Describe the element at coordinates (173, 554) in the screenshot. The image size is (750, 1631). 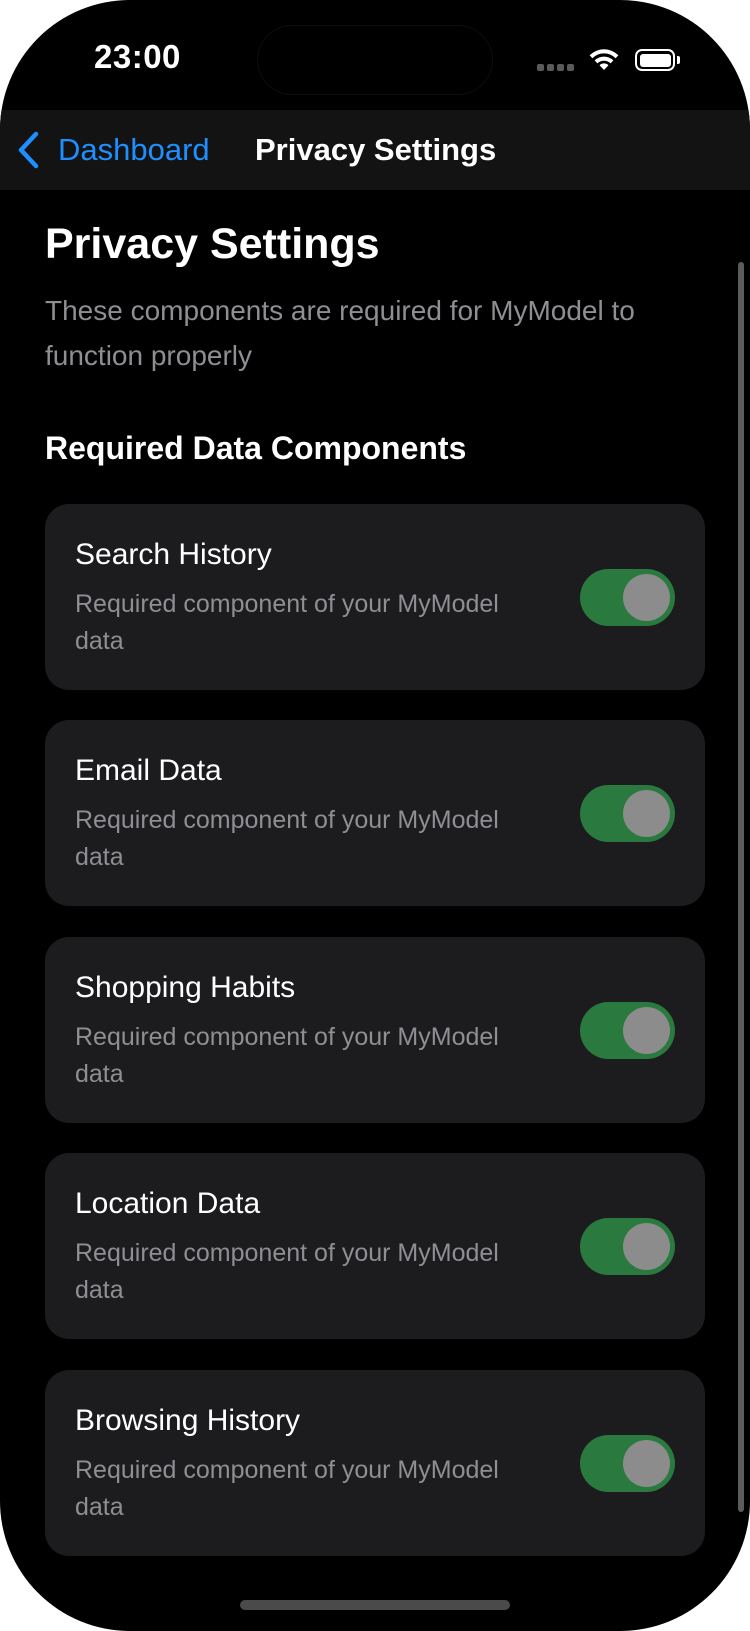
I see `setting-title: Search History` at that location.